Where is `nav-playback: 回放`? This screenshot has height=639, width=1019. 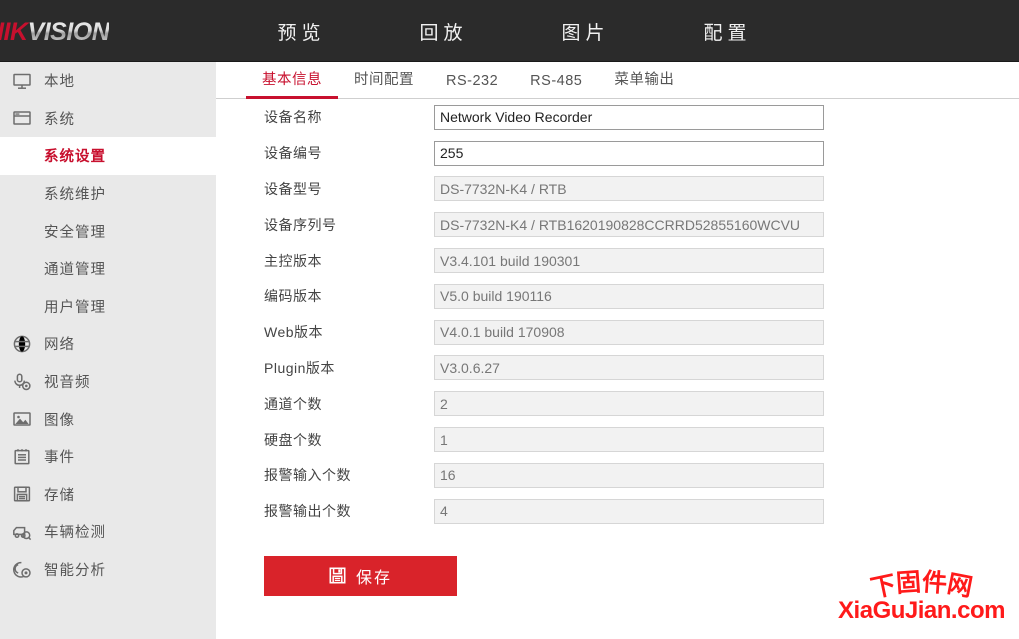 nav-playback: 回放 is located at coordinates (441, 31).